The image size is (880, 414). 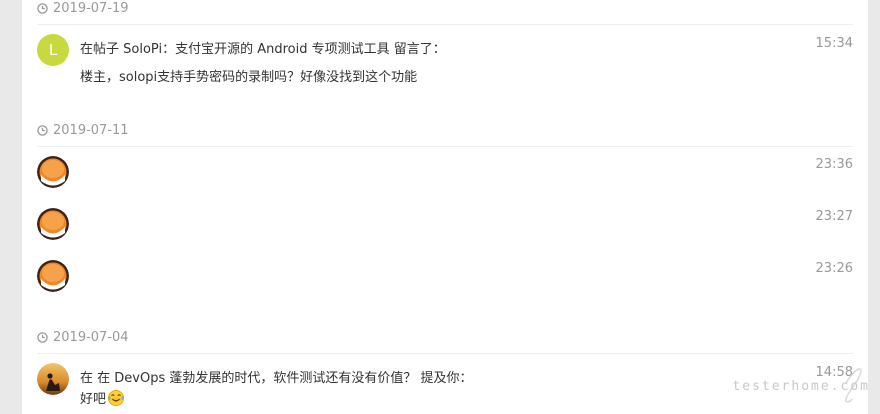 What do you see at coordinates (834, 268) in the screenshot?
I see `notification-time: 23:26` at bounding box center [834, 268].